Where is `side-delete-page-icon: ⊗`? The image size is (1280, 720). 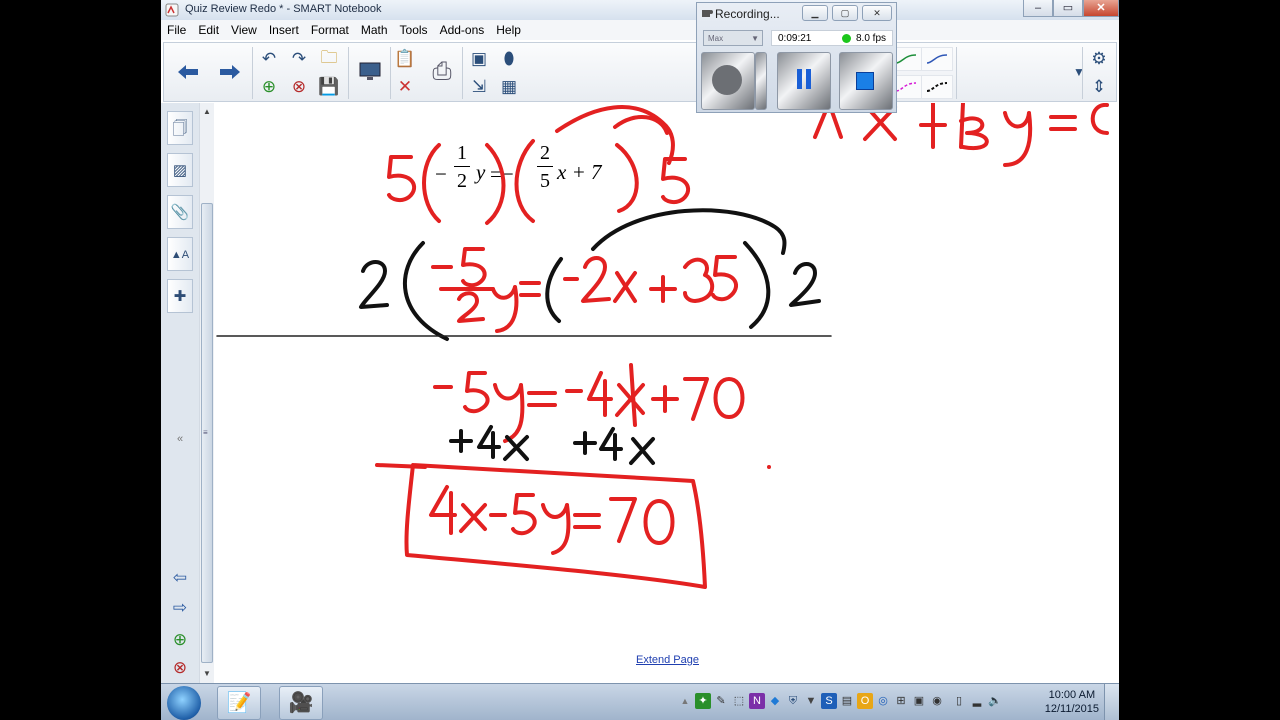 side-delete-page-icon: ⊗ is located at coordinates (180, 668).